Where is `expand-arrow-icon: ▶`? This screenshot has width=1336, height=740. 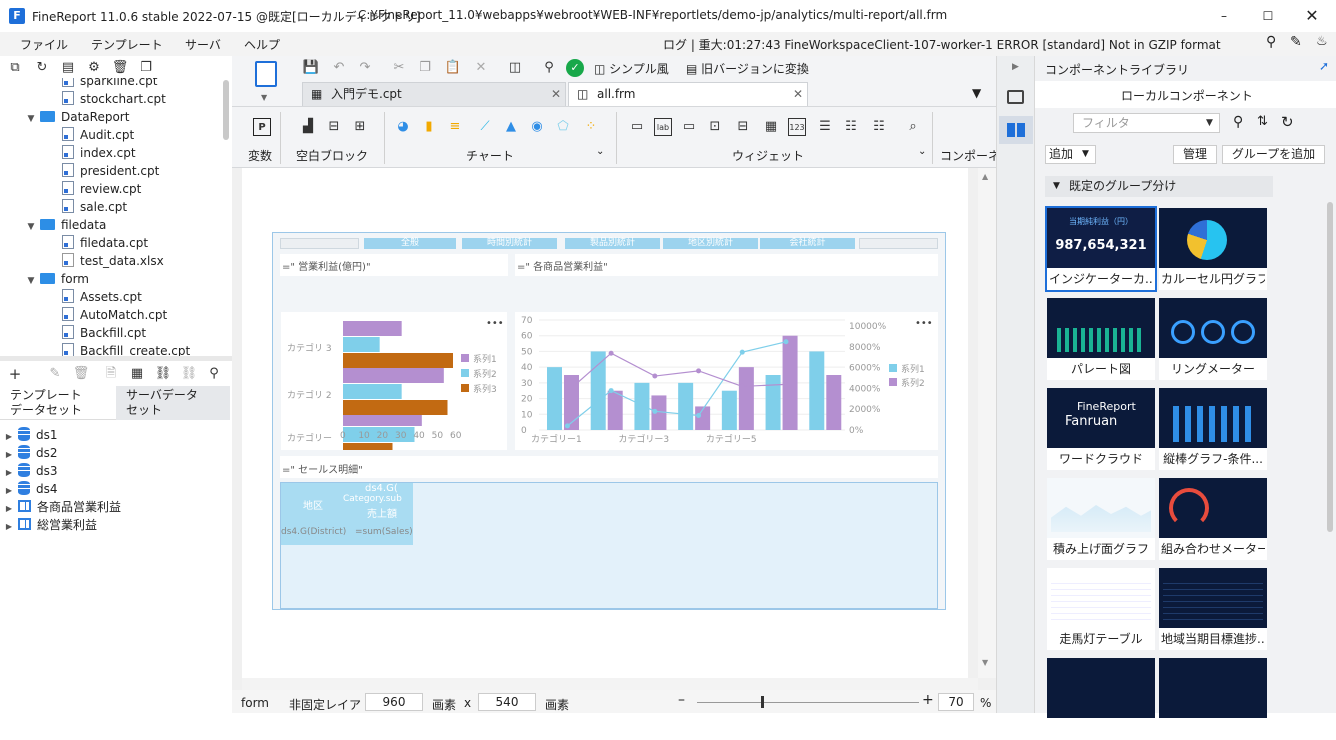 expand-arrow-icon: ▶ is located at coordinates (1015, 67).